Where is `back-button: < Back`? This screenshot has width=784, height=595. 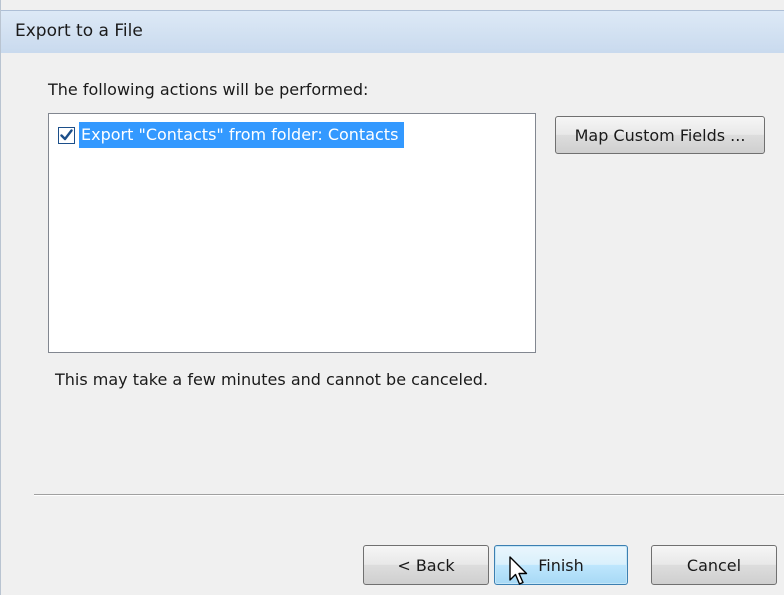 back-button: < Back is located at coordinates (426, 565).